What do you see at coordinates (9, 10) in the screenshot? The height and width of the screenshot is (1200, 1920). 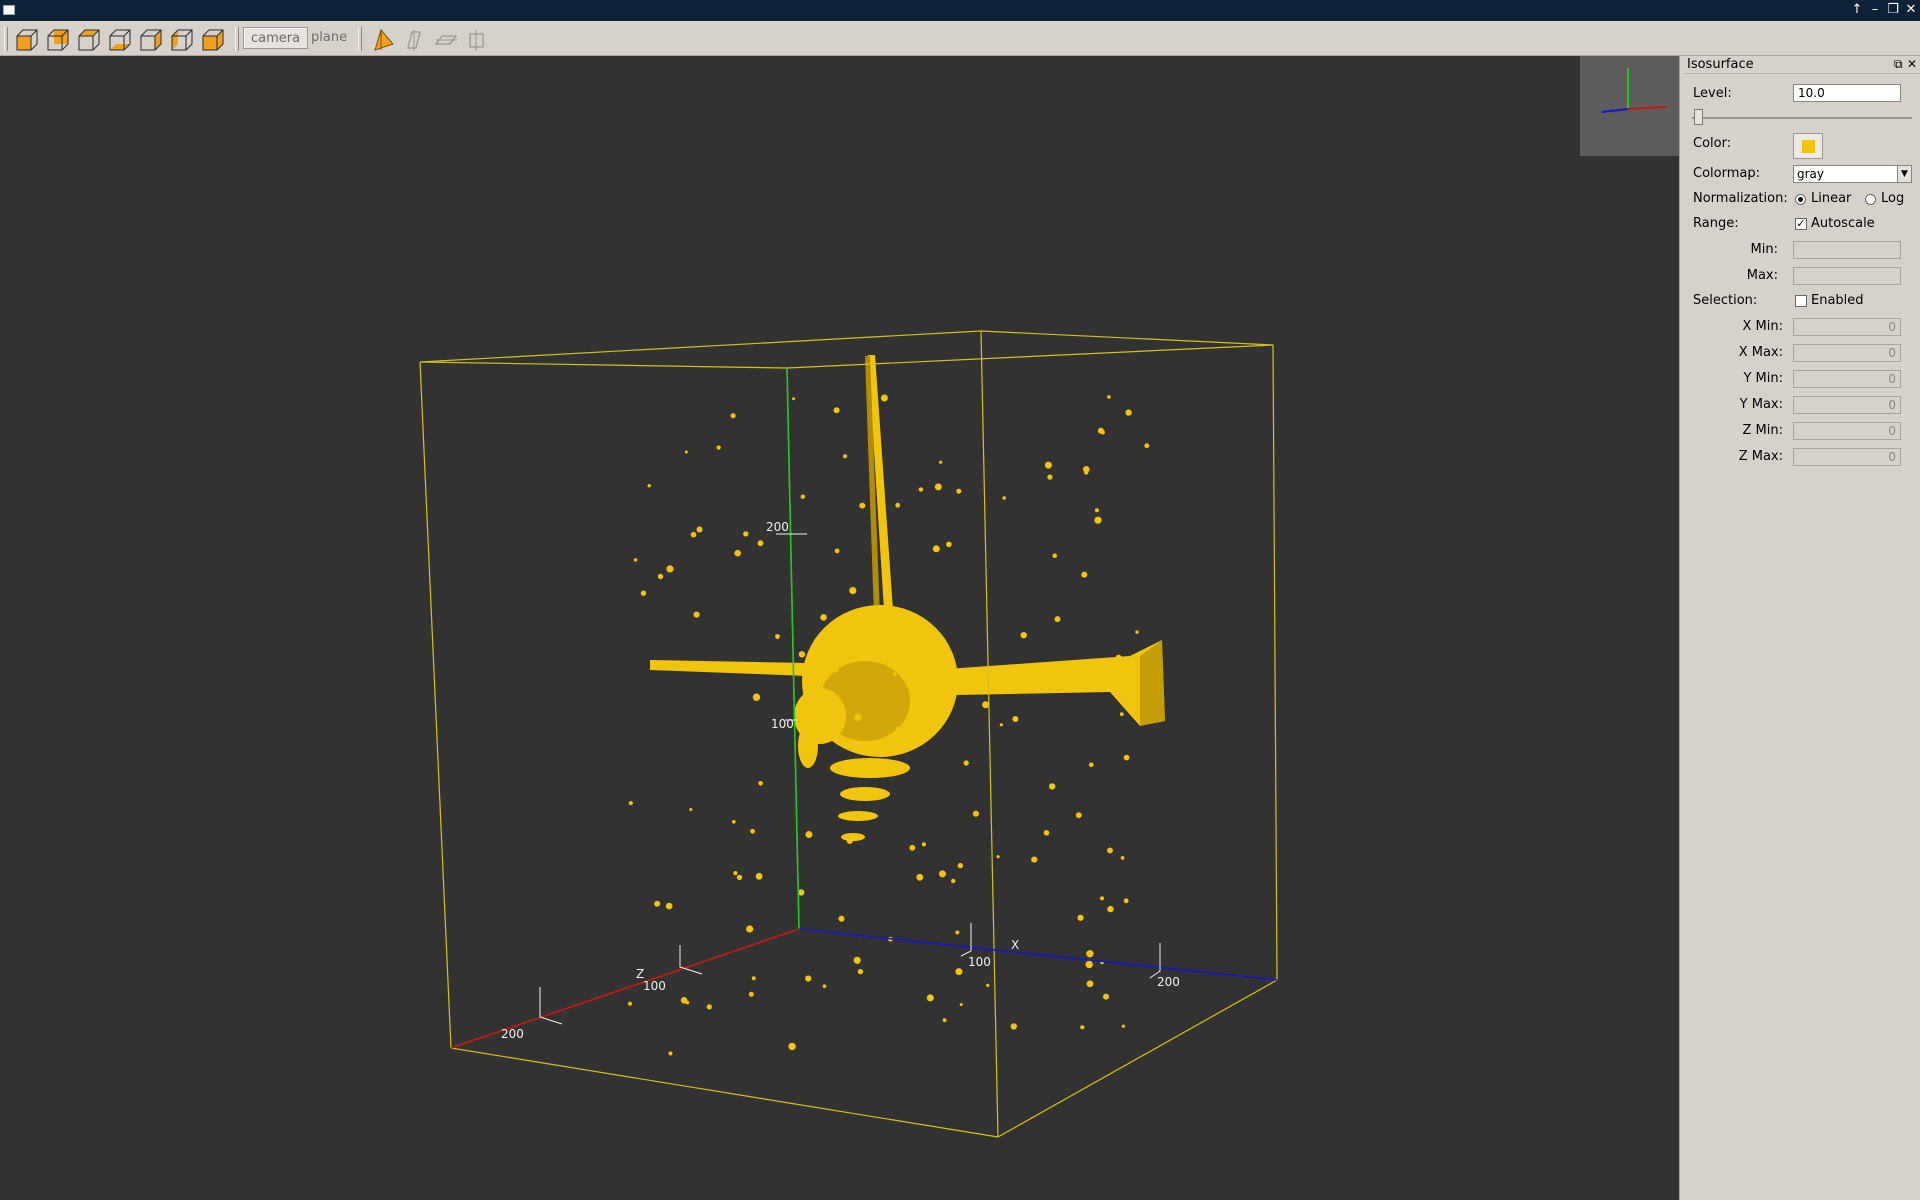 I see `window-menu-icon` at bounding box center [9, 10].